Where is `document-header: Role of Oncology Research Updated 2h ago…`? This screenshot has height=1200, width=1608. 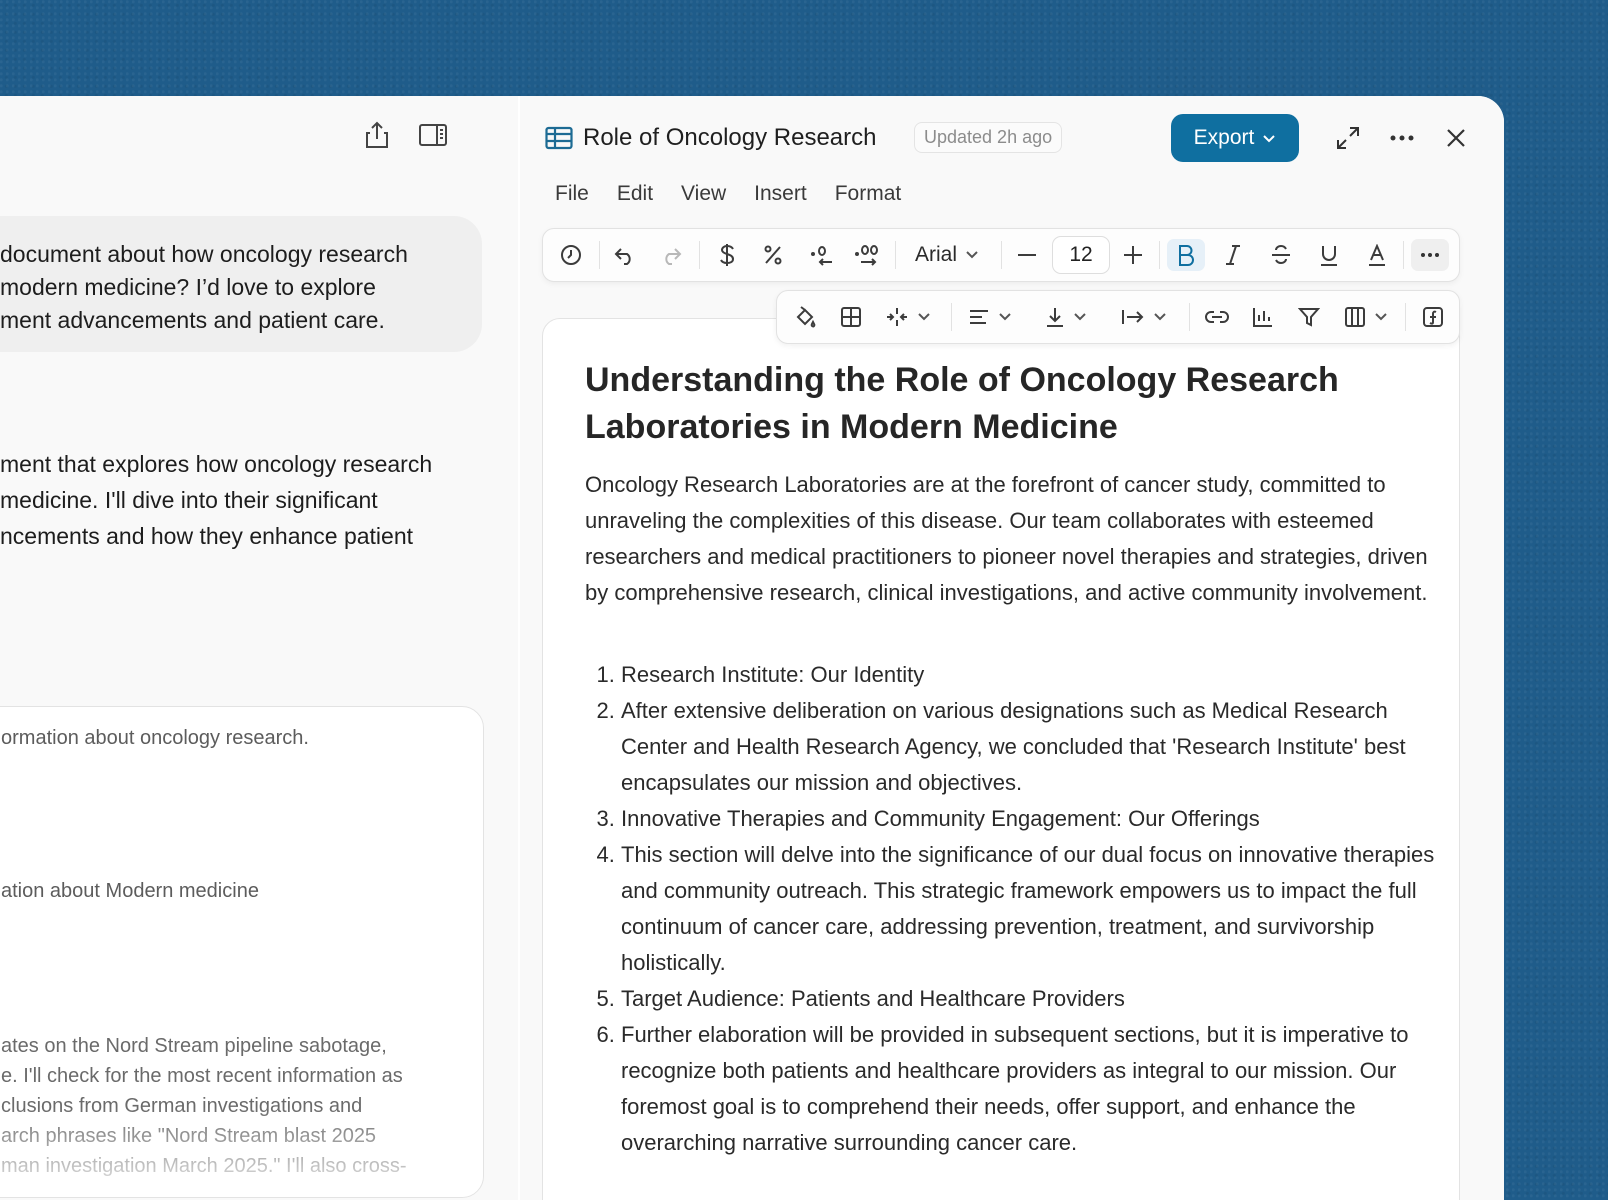 document-header: Role of Oncology Research Updated 2h ago… is located at coordinates (1012, 138).